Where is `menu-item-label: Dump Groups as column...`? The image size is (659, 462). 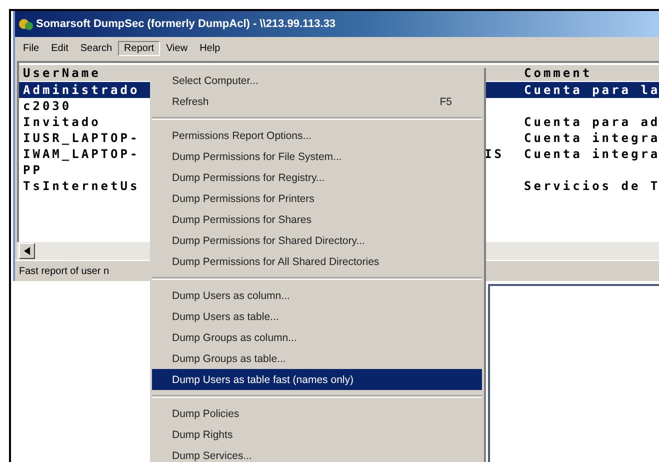 menu-item-label: Dump Groups as column... is located at coordinates (234, 338).